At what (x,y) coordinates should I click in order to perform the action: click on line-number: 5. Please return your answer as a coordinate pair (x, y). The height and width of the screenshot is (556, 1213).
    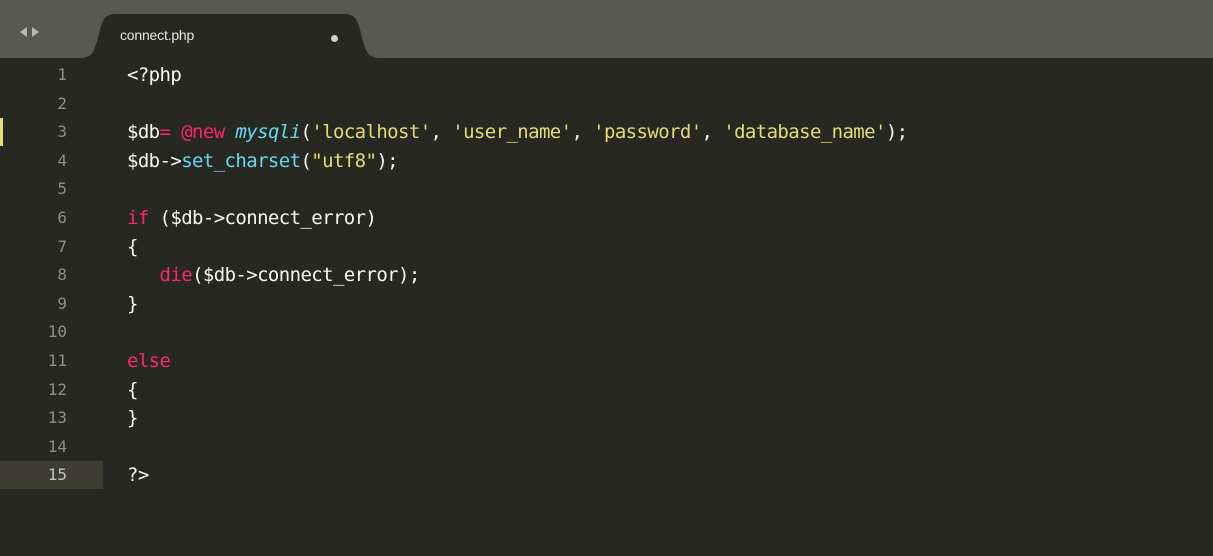
    Looking at the image, I should click on (62, 189).